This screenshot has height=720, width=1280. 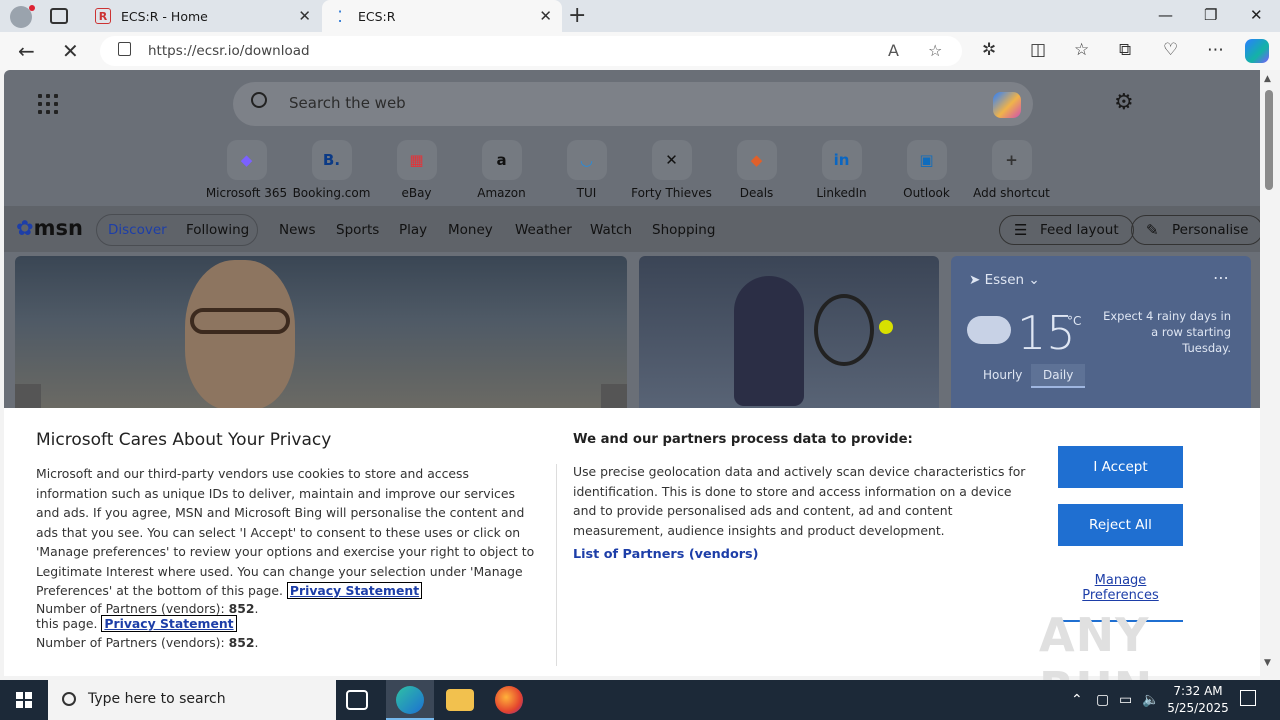 What do you see at coordinates (347, 103) in the screenshot?
I see `search-placeholder: Search the web` at bounding box center [347, 103].